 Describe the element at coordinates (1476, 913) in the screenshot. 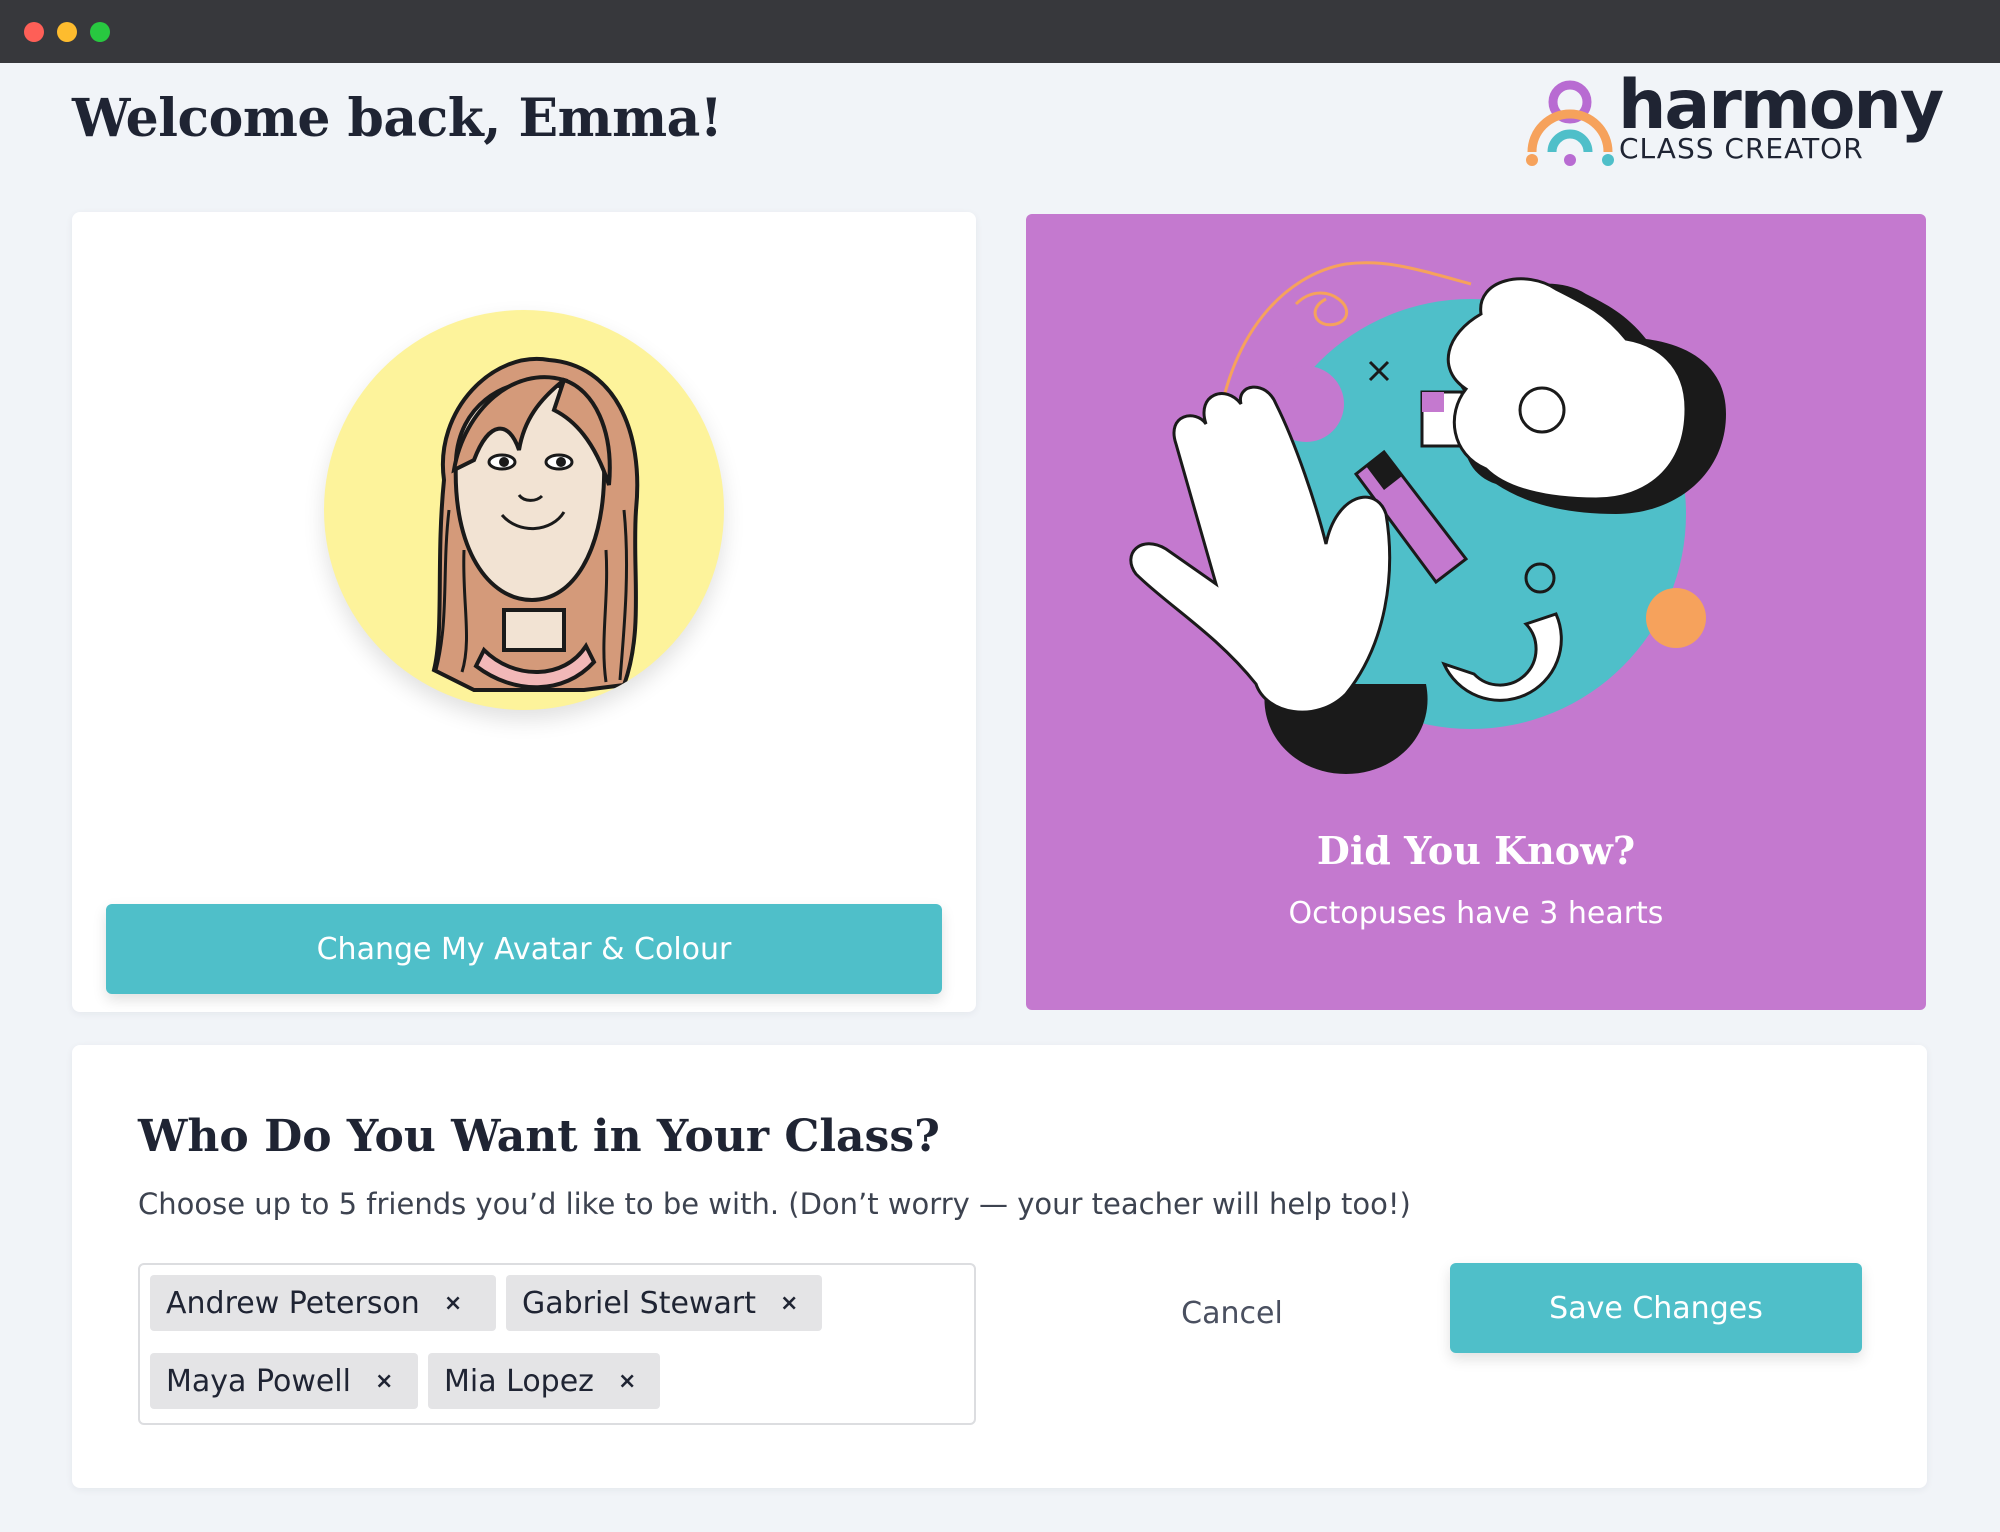

I see `fact-text: Octopuses have 3 hearts` at that location.